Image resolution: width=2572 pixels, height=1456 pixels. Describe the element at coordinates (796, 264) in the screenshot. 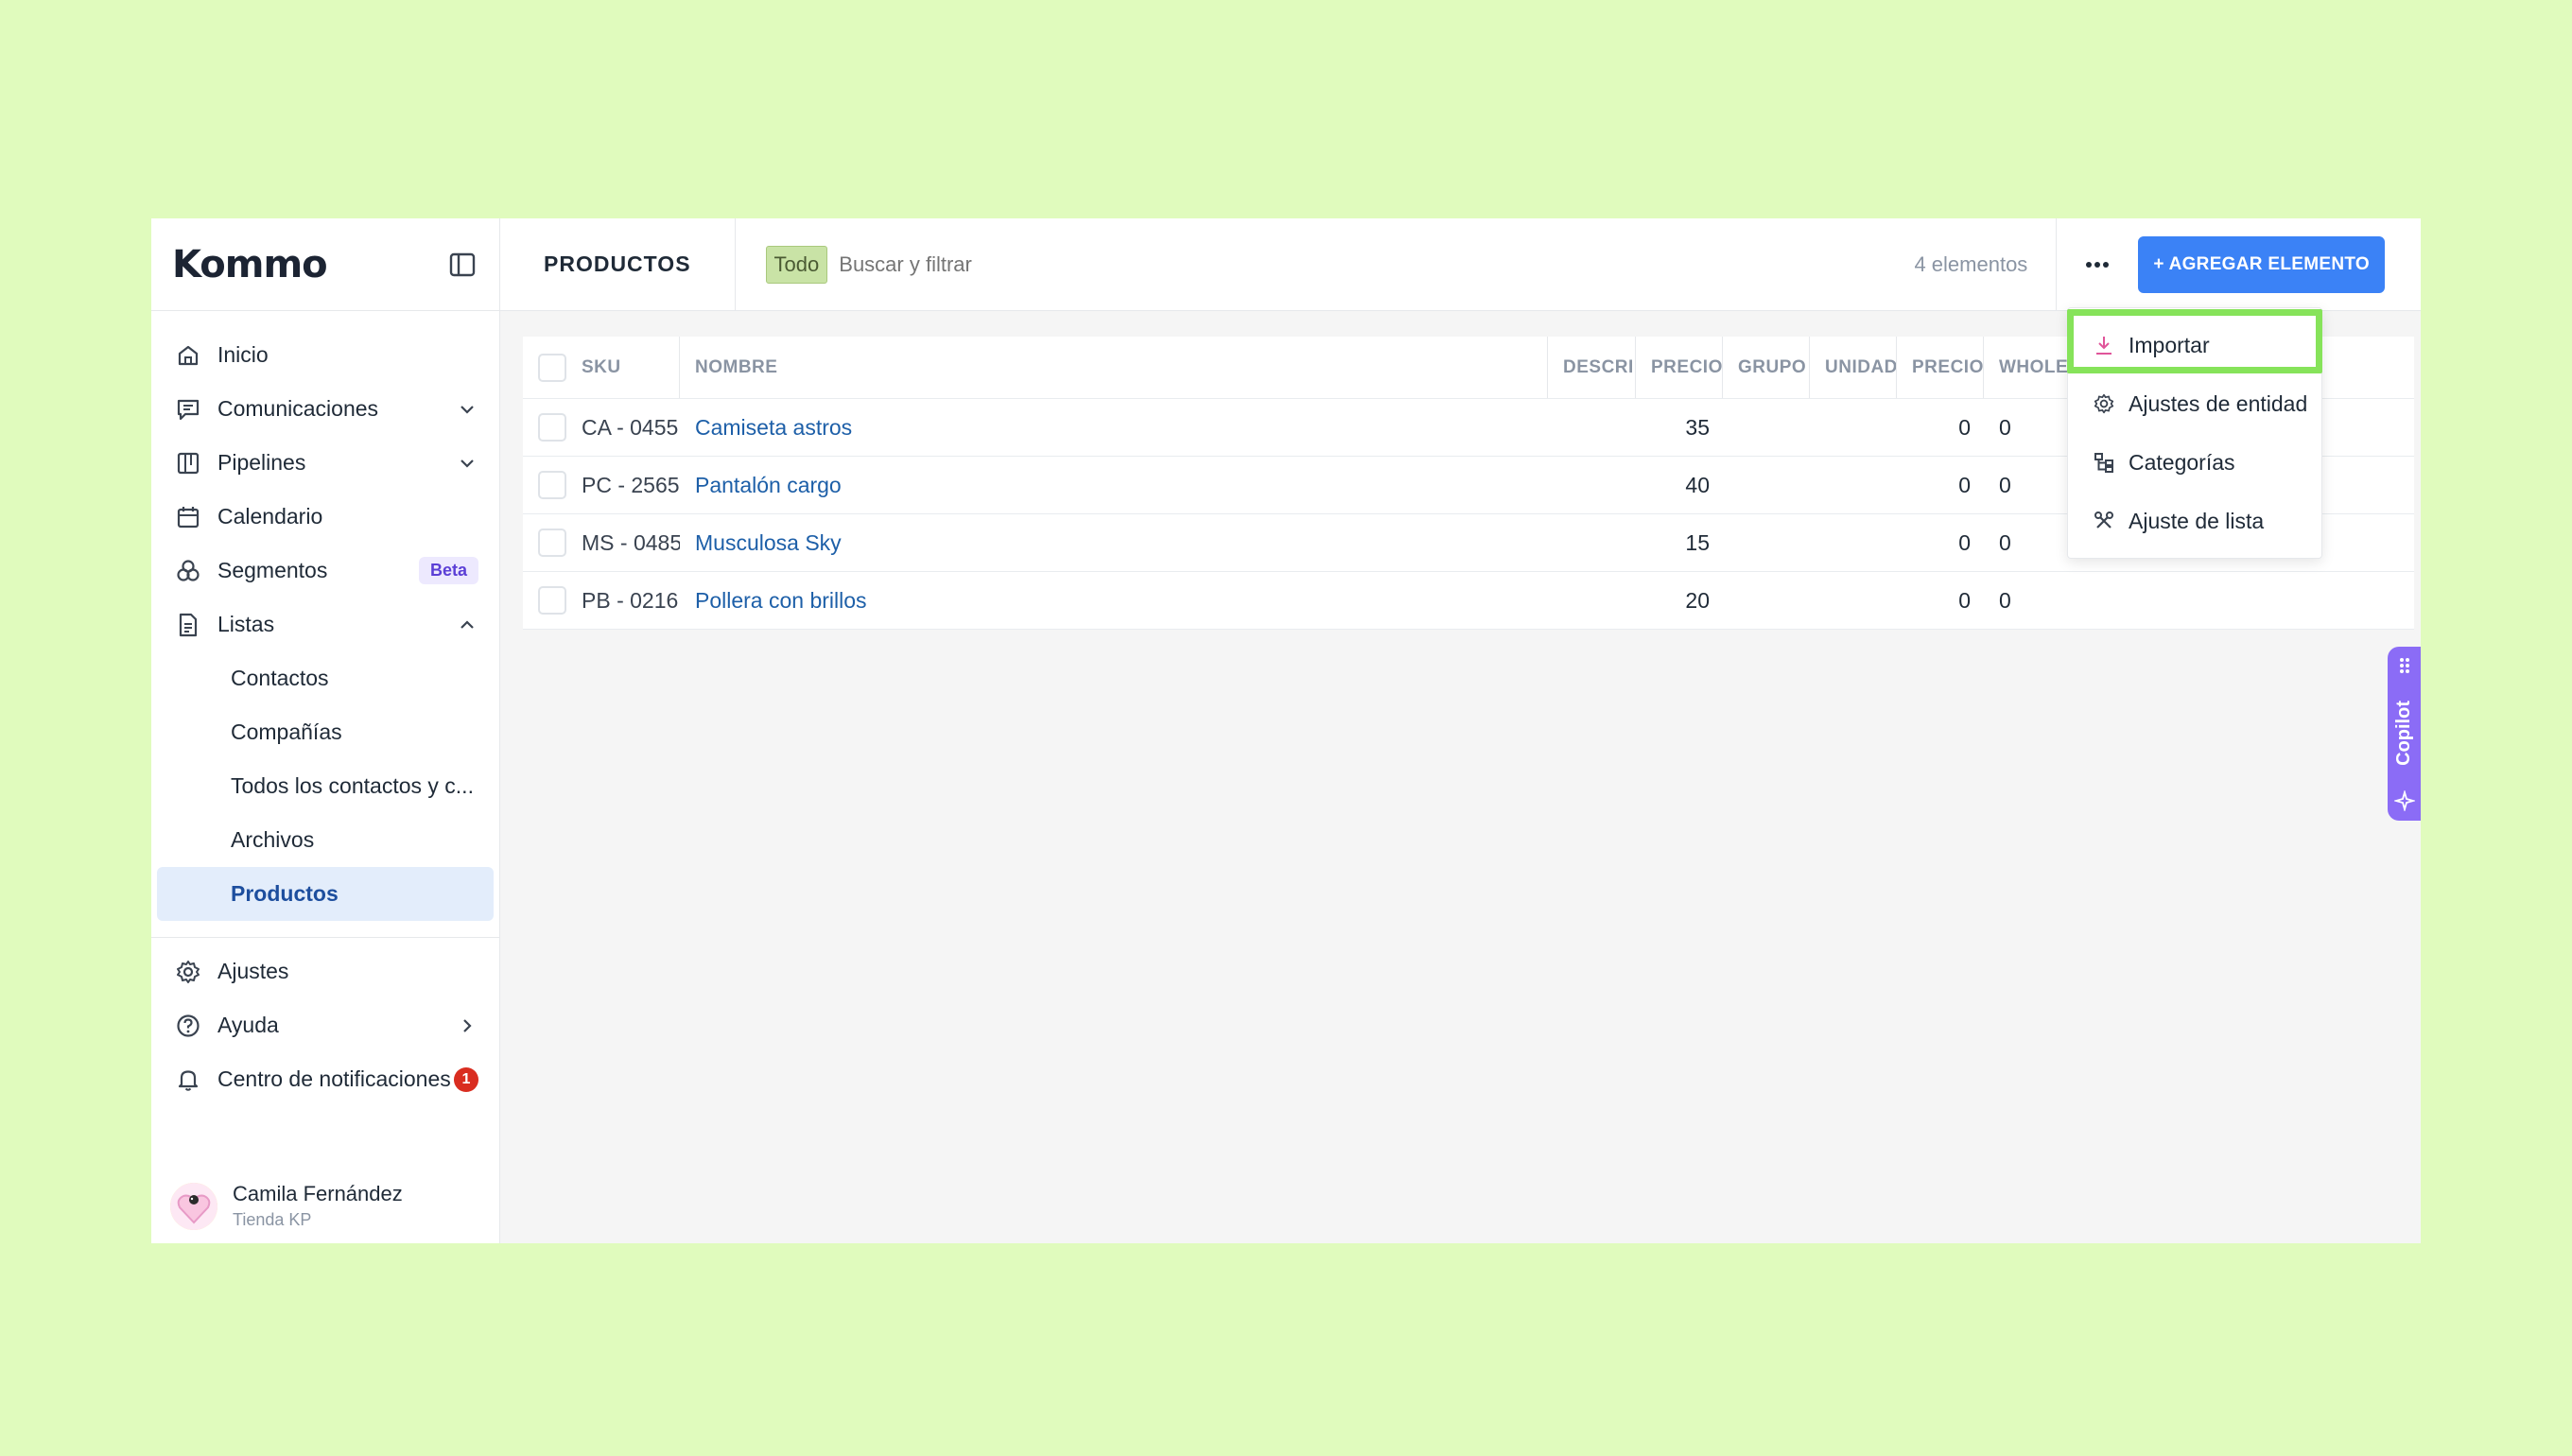

I see `filter-tag-todo: Todo` at that location.